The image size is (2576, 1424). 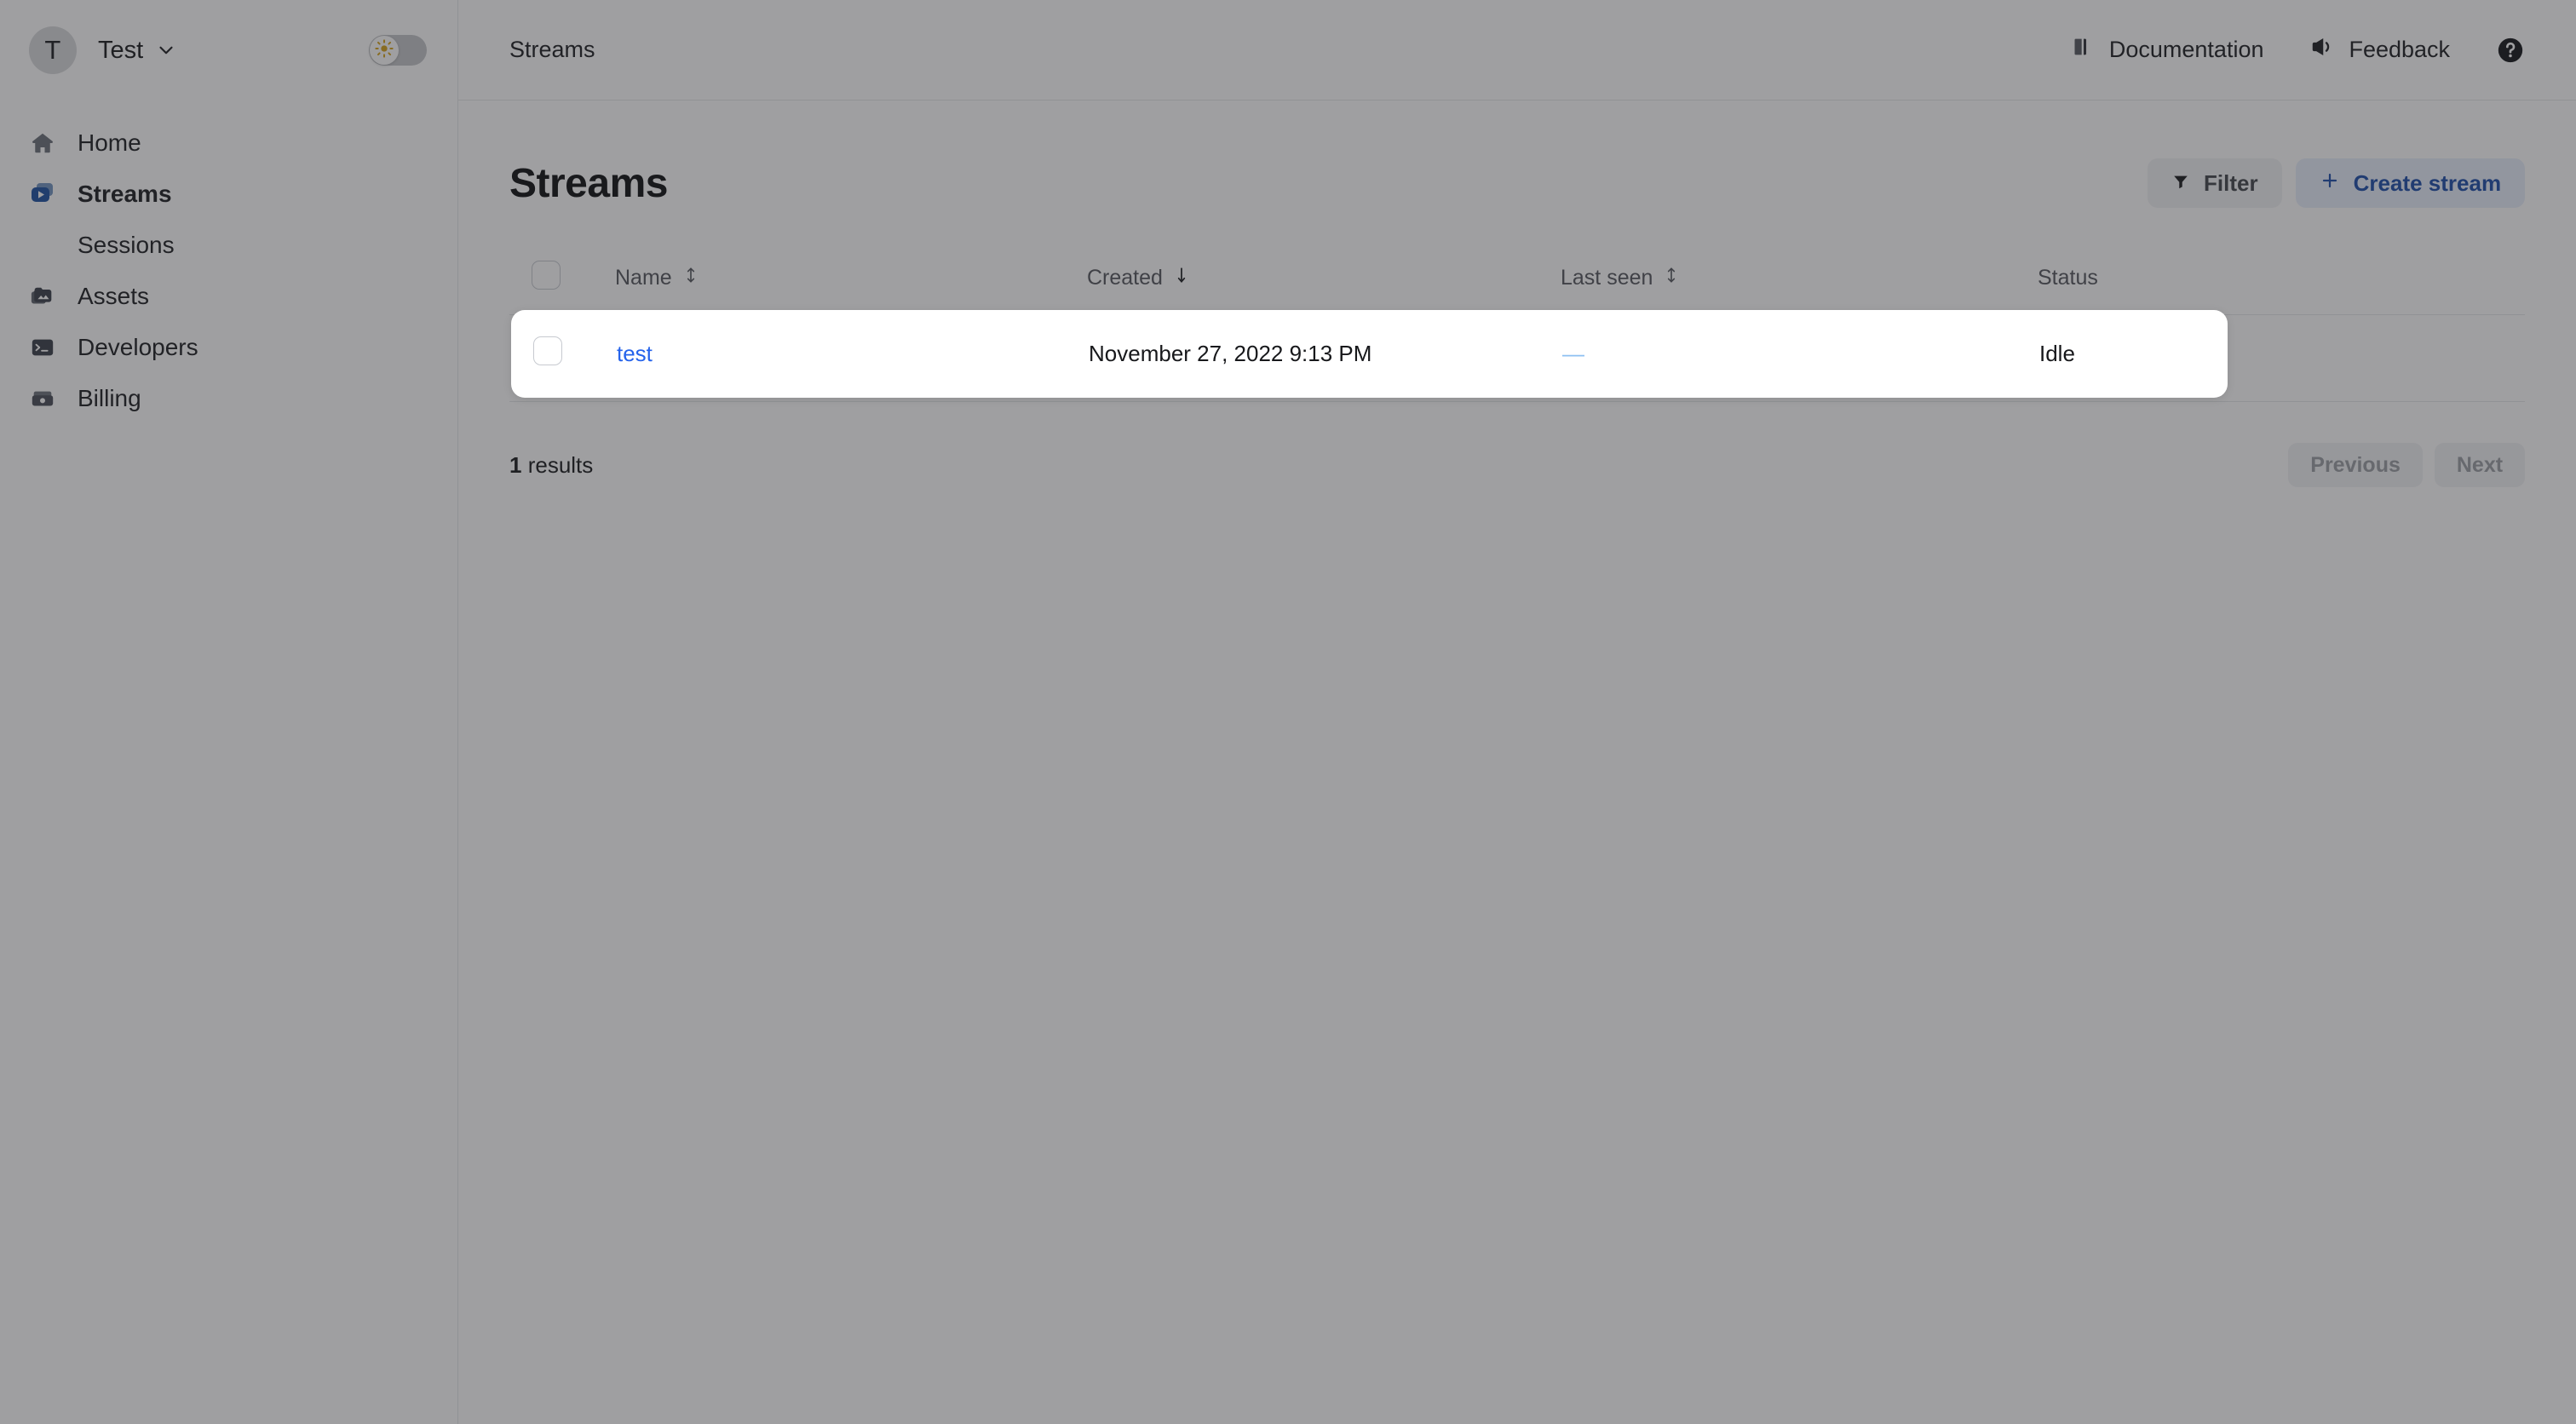 I want to click on topbar-actions: Documentation Feedback, so click(x=2299, y=50).